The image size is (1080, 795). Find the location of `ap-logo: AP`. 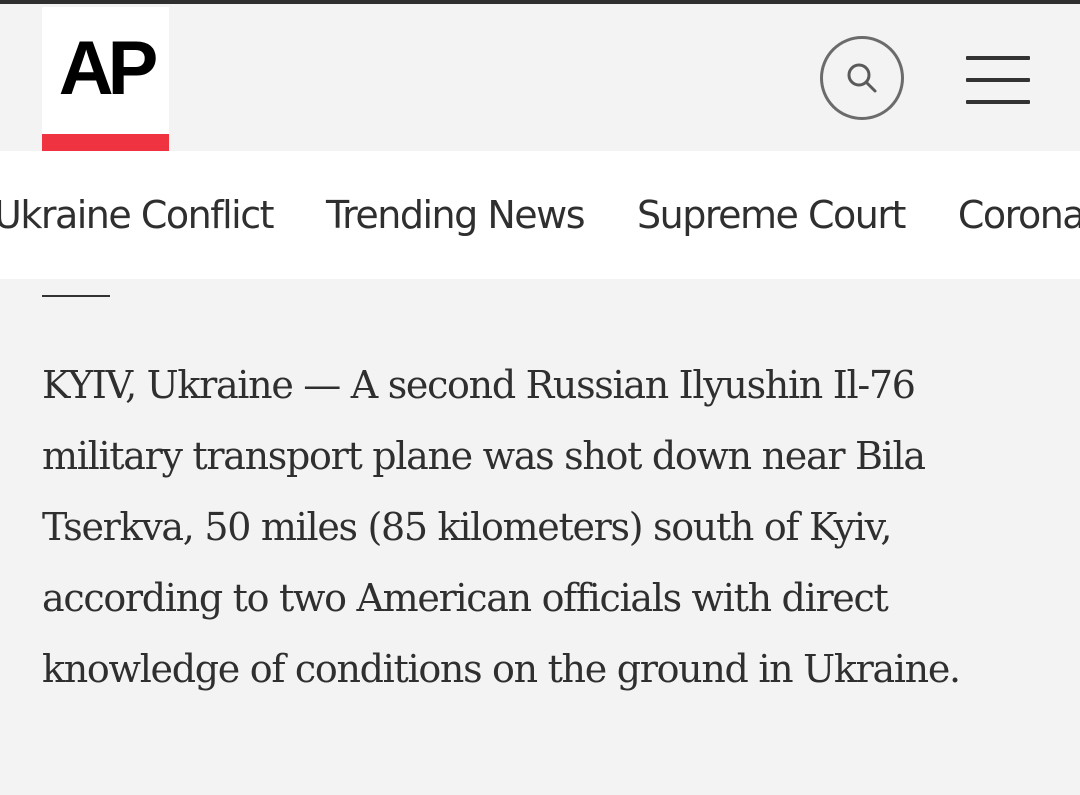

ap-logo: AP is located at coordinates (105, 79).